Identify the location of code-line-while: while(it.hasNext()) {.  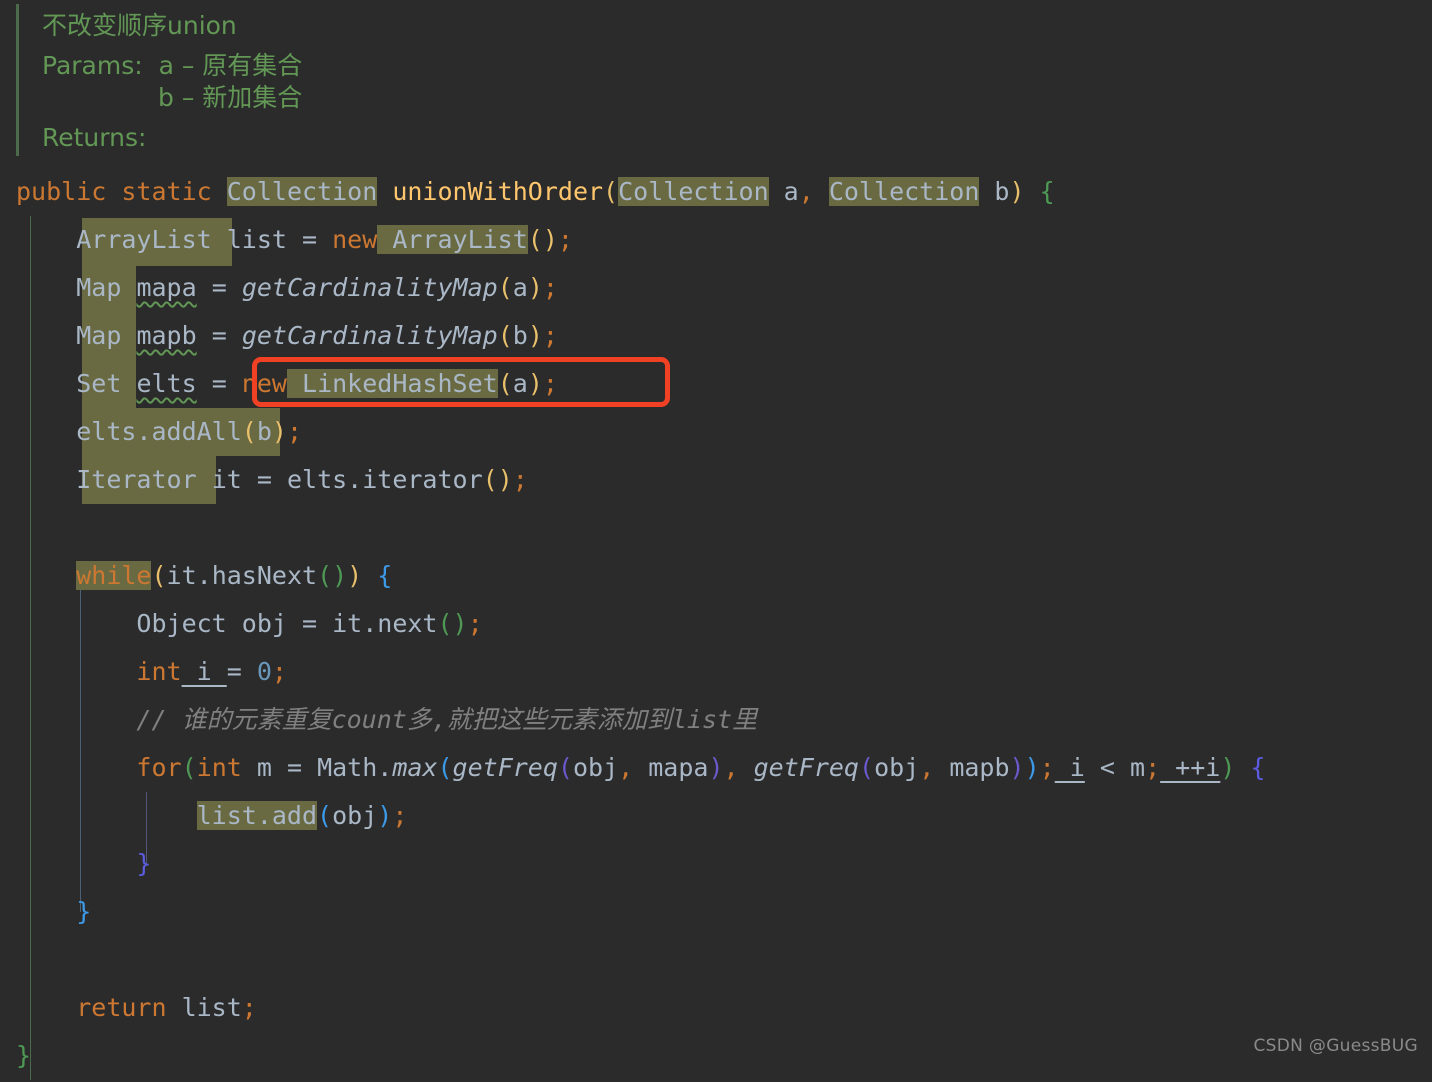
(716, 576).